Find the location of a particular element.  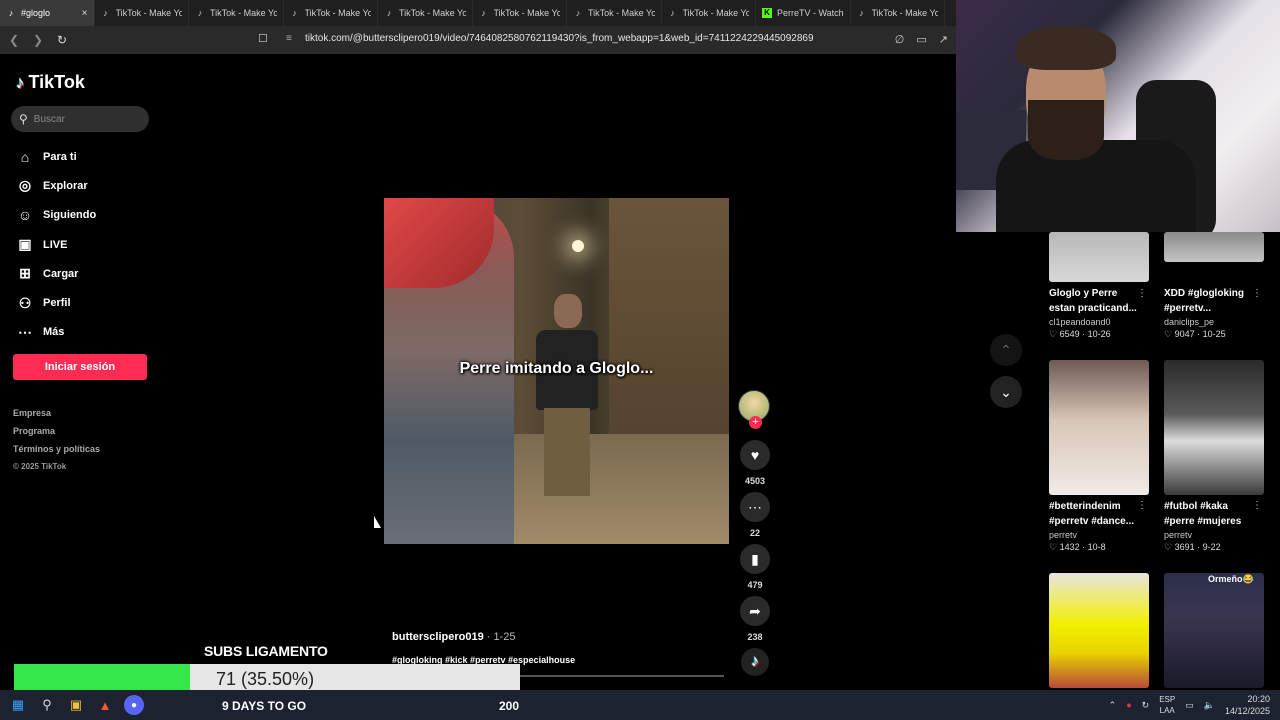

login-button: Iniciar sesión is located at coordinates (80, 367).